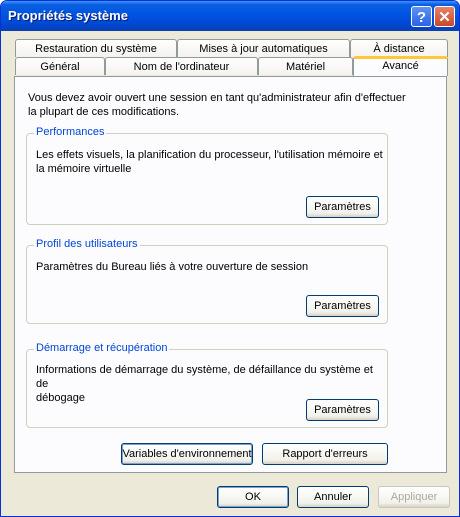 The height and width of the screenshot is (517, 460). I want to click on group-label-profil: Profil des utilisateurs, so click(87, 244).